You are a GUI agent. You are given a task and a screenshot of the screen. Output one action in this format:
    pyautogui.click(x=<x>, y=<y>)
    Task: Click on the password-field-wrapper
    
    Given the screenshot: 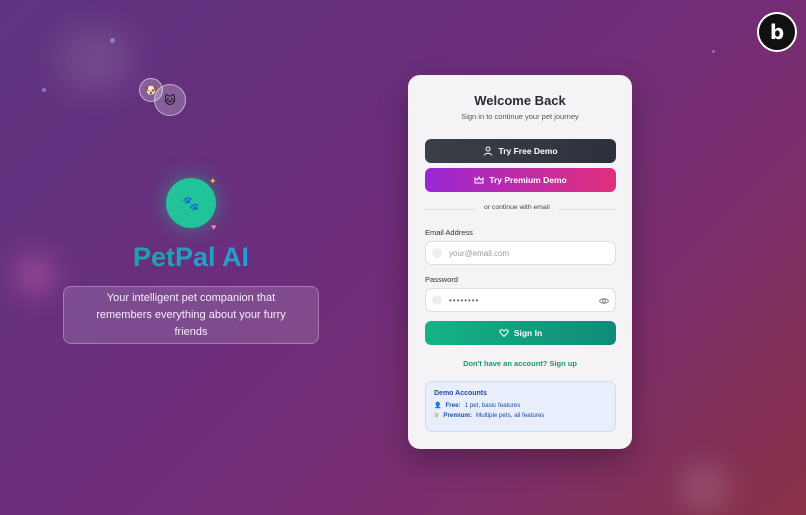 What is the action you would take?
    pyautogui.click(x=520, y=300)
    